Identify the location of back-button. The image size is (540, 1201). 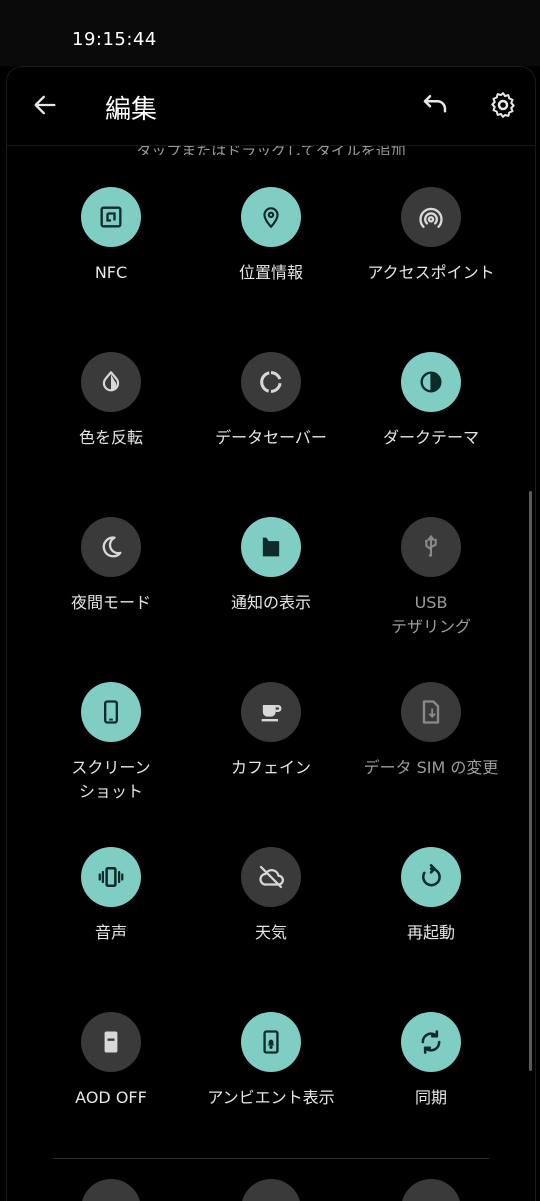
(45, 105).